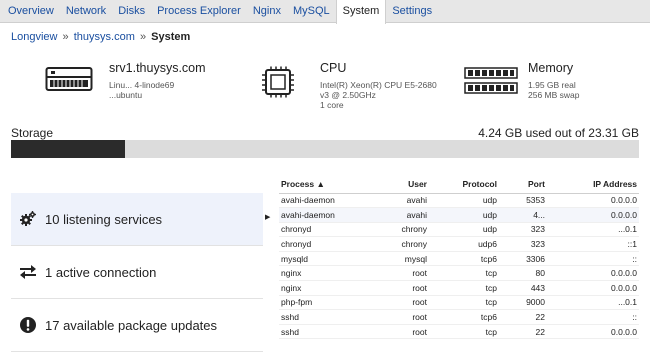  What do you see at coordinates (126, 95) in the screenshot?
I see `server-distro: ...ubuntu` at bounding box center [126, 95].